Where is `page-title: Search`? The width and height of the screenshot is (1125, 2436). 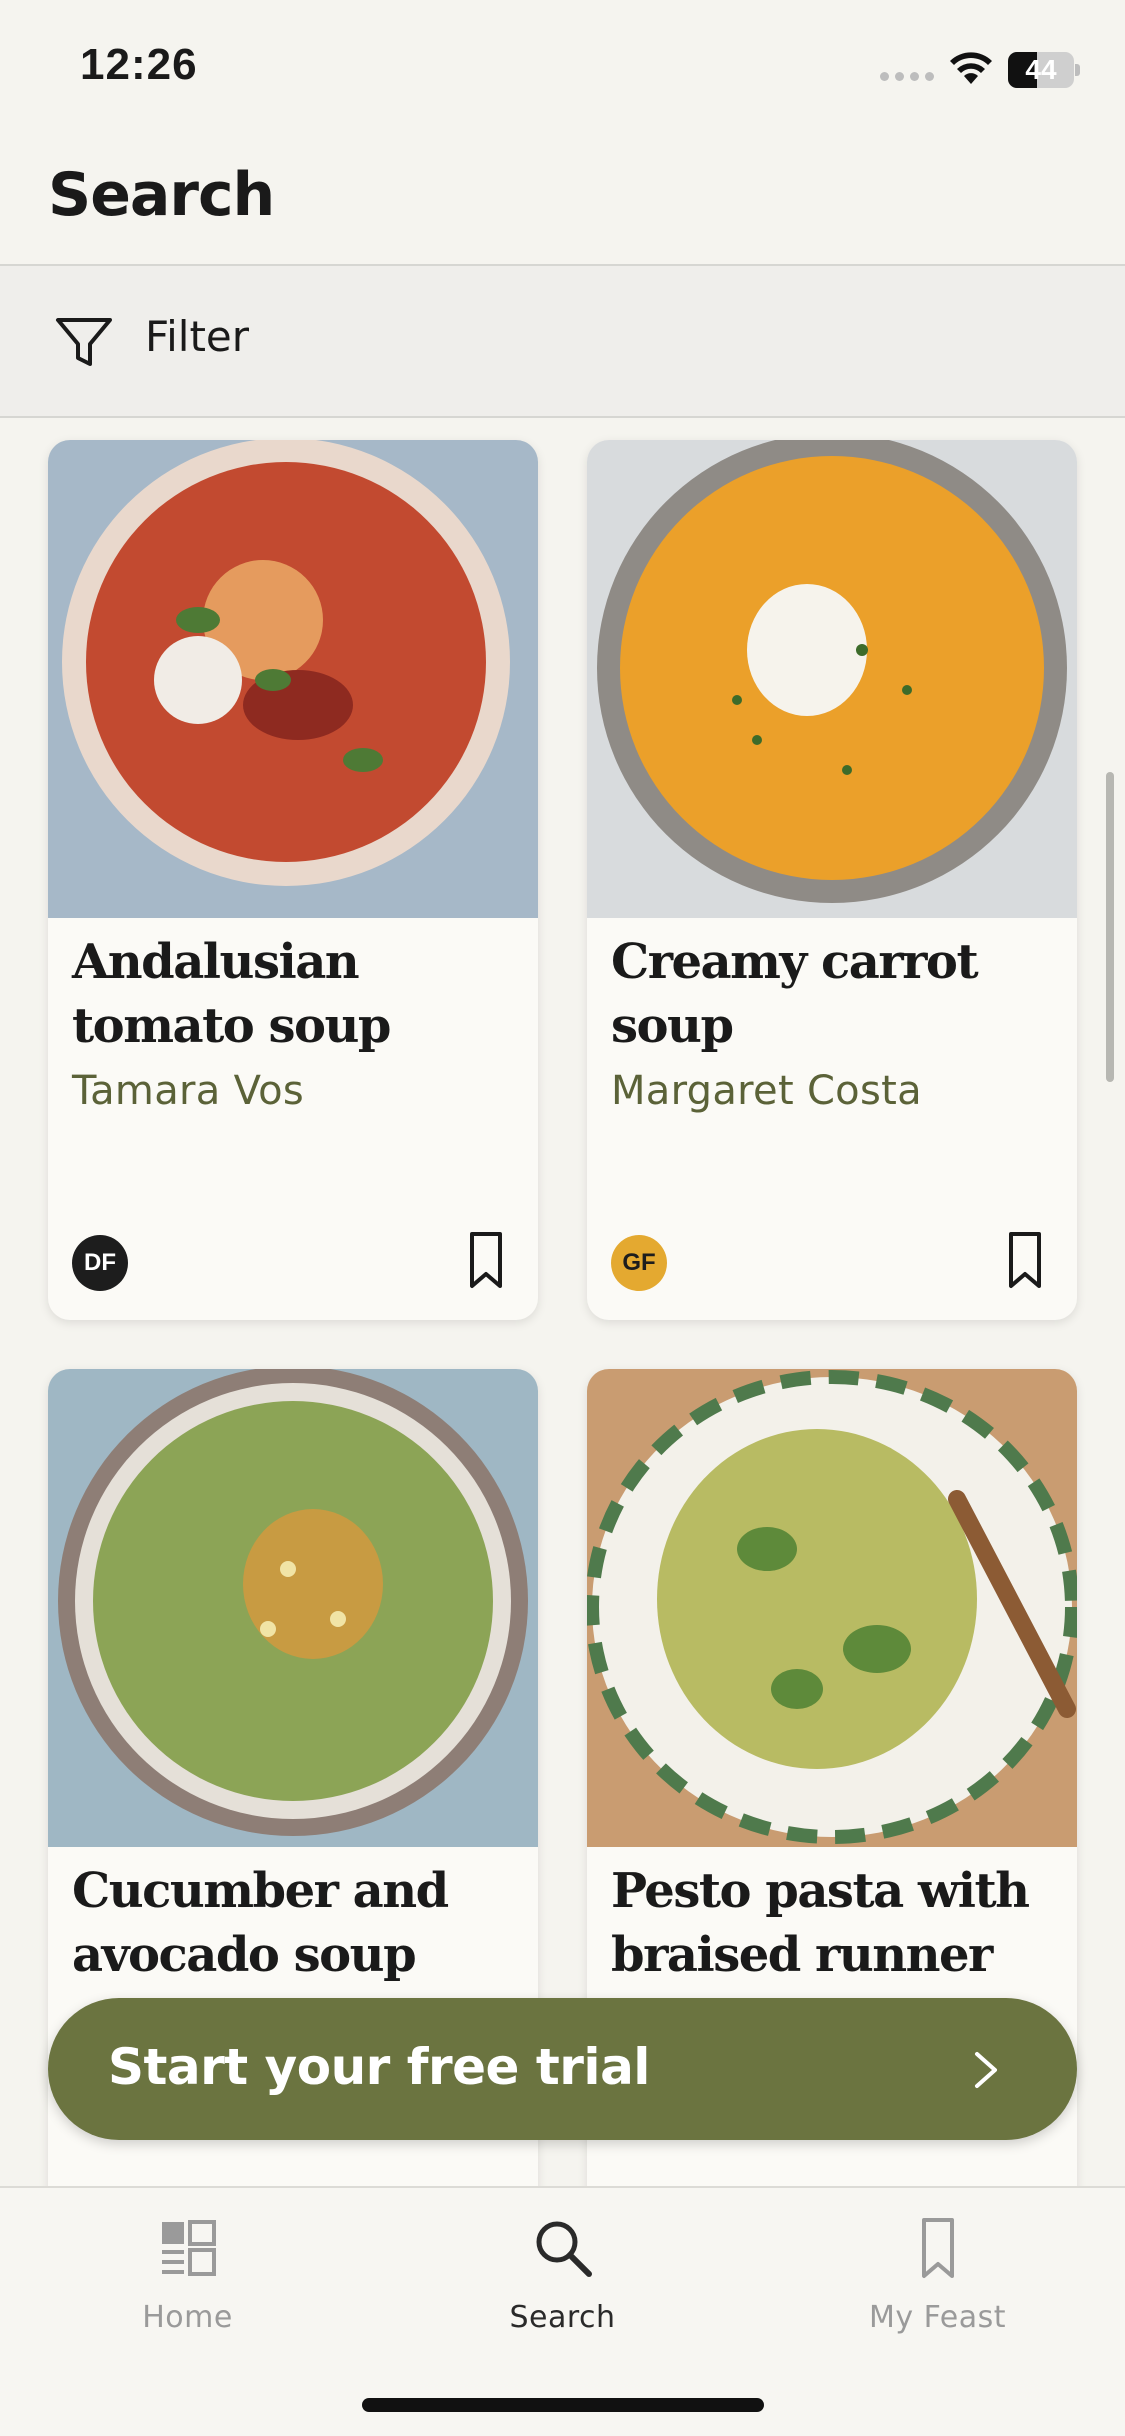
page-title: Search is located at coordinates (161, 195).